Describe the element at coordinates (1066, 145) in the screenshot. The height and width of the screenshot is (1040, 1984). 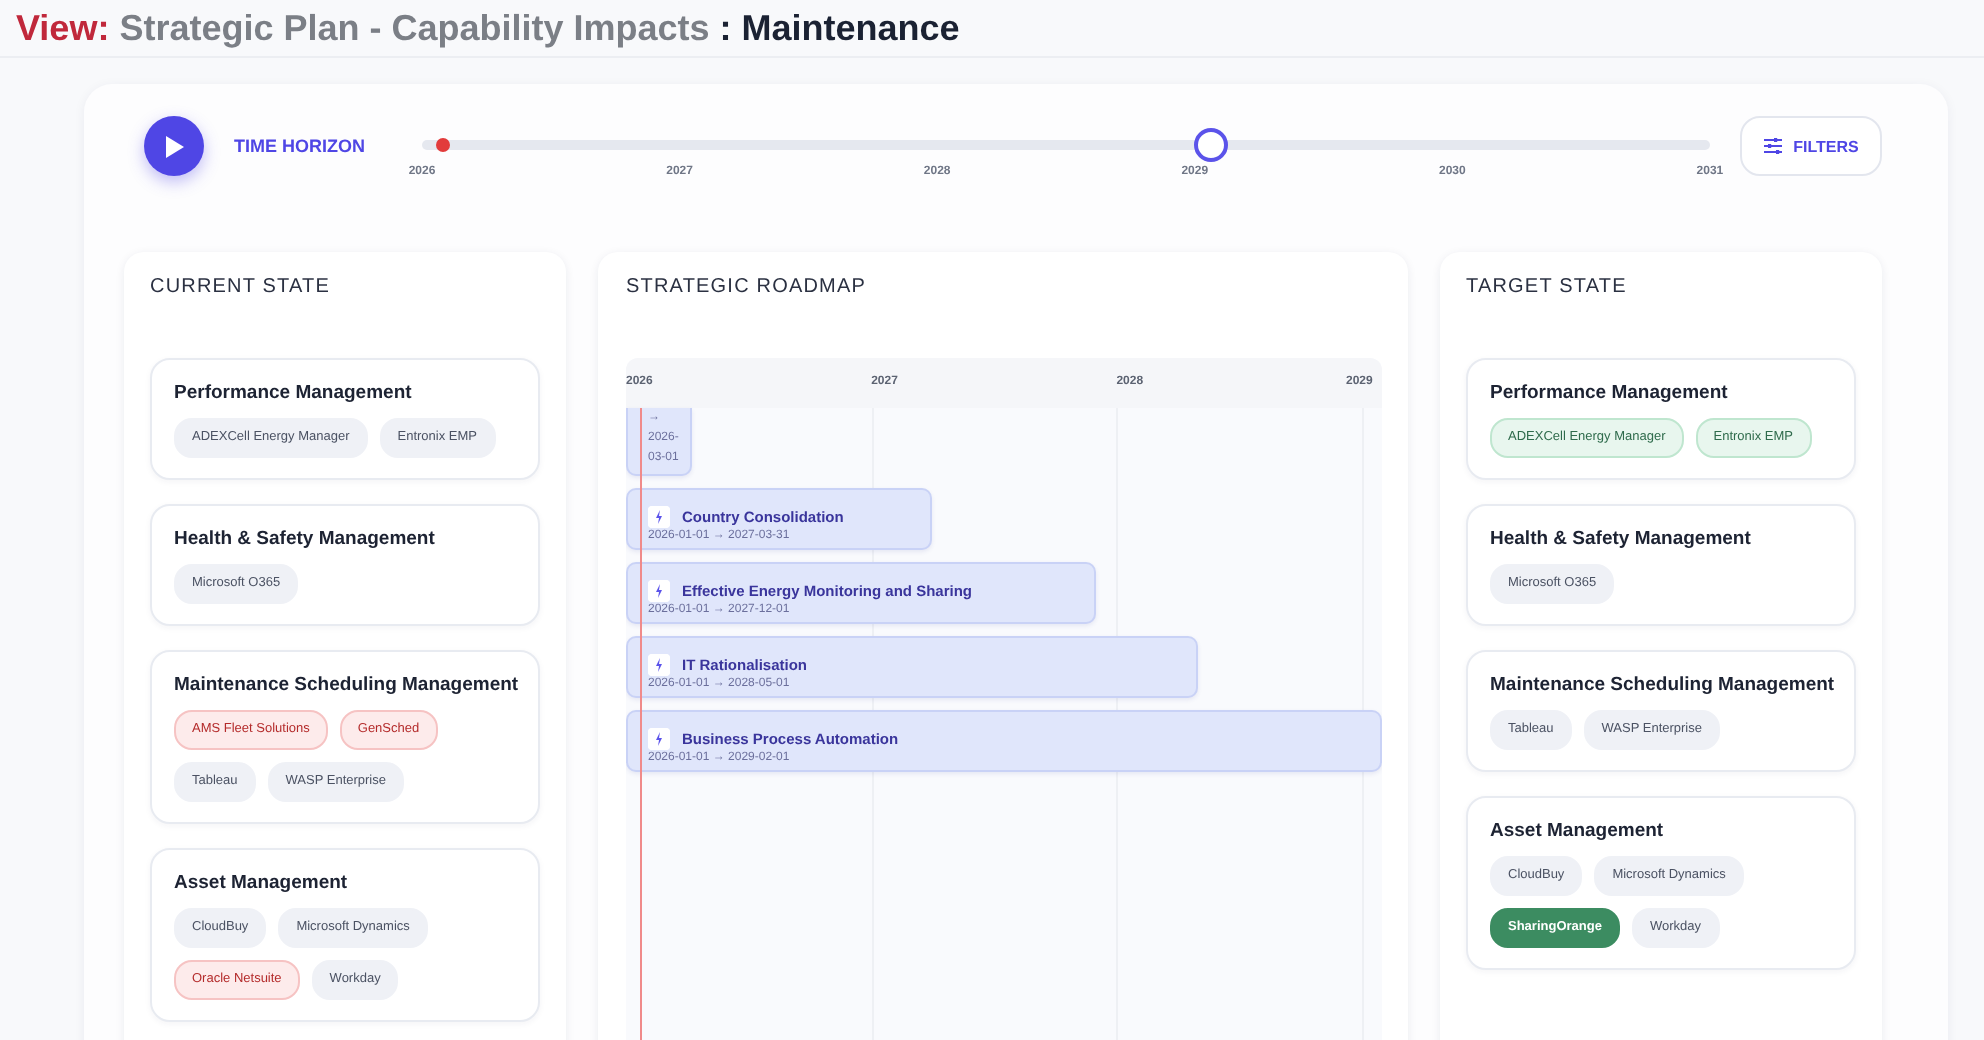
I see `time-slider` at that location.